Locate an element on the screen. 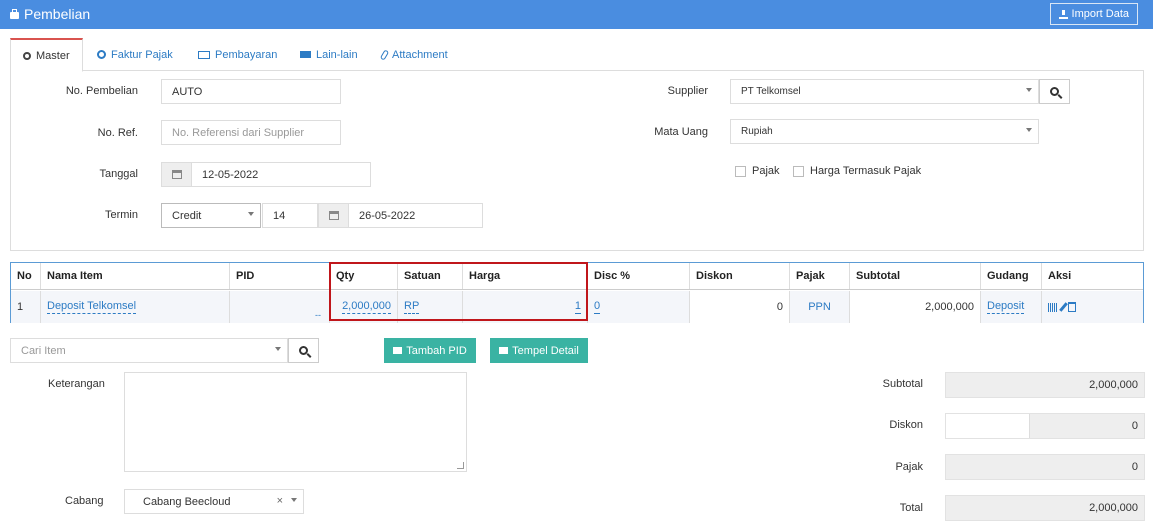 Image resolution: width=1153 pixels, height=531 pixels. tambah-pid-button: Tambah PID is located at coordinates (430, 350).